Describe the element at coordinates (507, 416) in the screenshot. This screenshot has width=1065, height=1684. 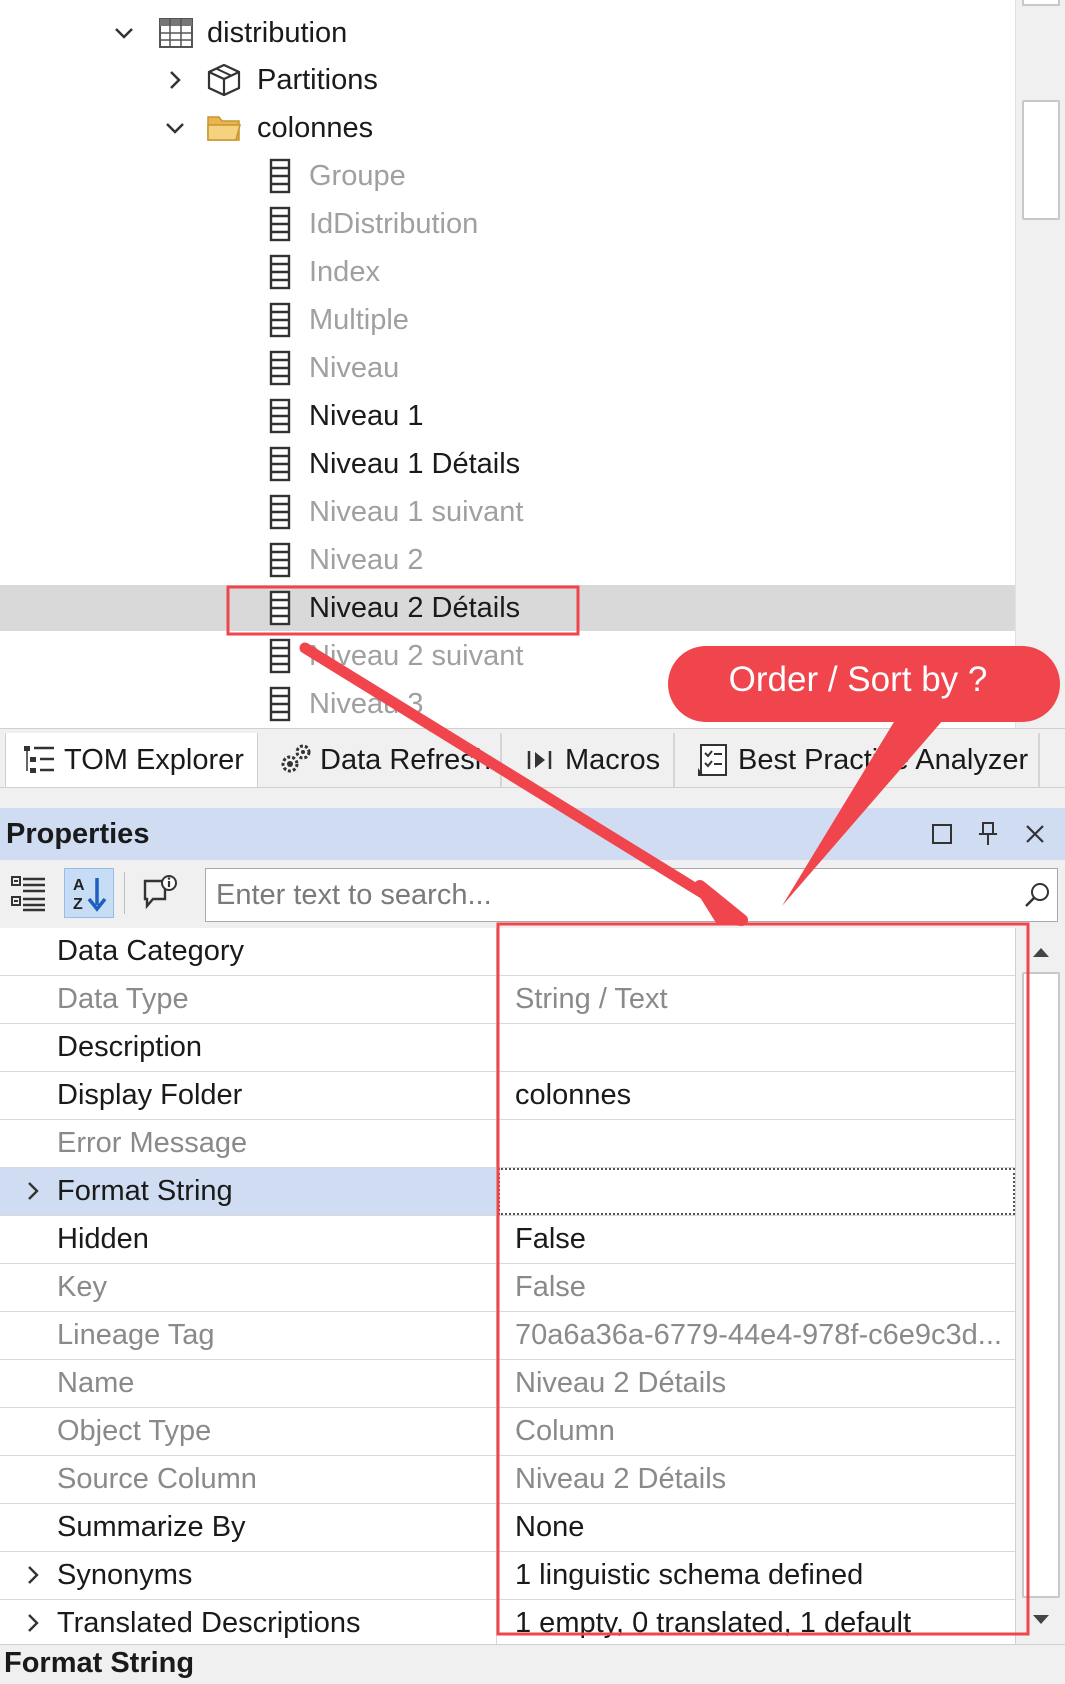
I see `tree-column-item: Niveau 1` at that location.